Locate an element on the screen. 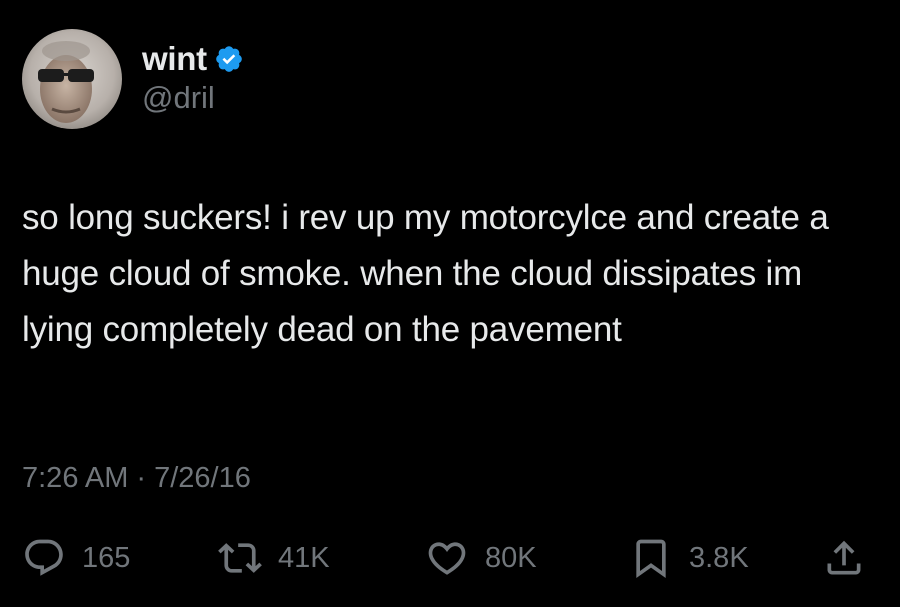  like-count: 80K is located at coordinates (511, 557).